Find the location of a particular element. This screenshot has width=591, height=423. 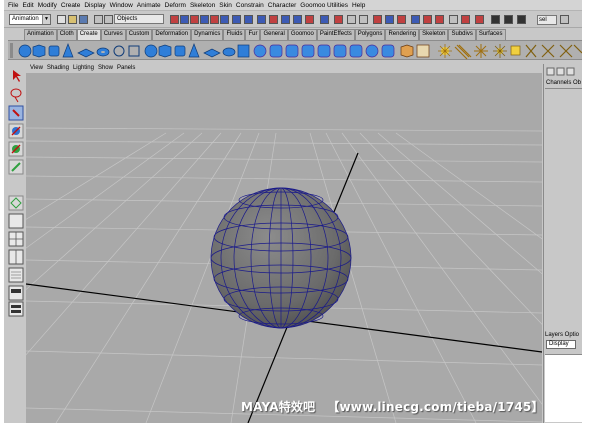

select-point-icon is located at coordinates (261, 19).